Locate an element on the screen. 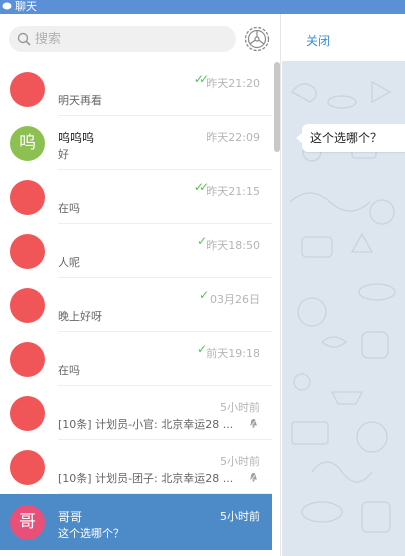 This screenshot has height=556, width=405. conversation-row: ✓✓ 昨天21:20 明天再看 is located at coordinates (136, 89).